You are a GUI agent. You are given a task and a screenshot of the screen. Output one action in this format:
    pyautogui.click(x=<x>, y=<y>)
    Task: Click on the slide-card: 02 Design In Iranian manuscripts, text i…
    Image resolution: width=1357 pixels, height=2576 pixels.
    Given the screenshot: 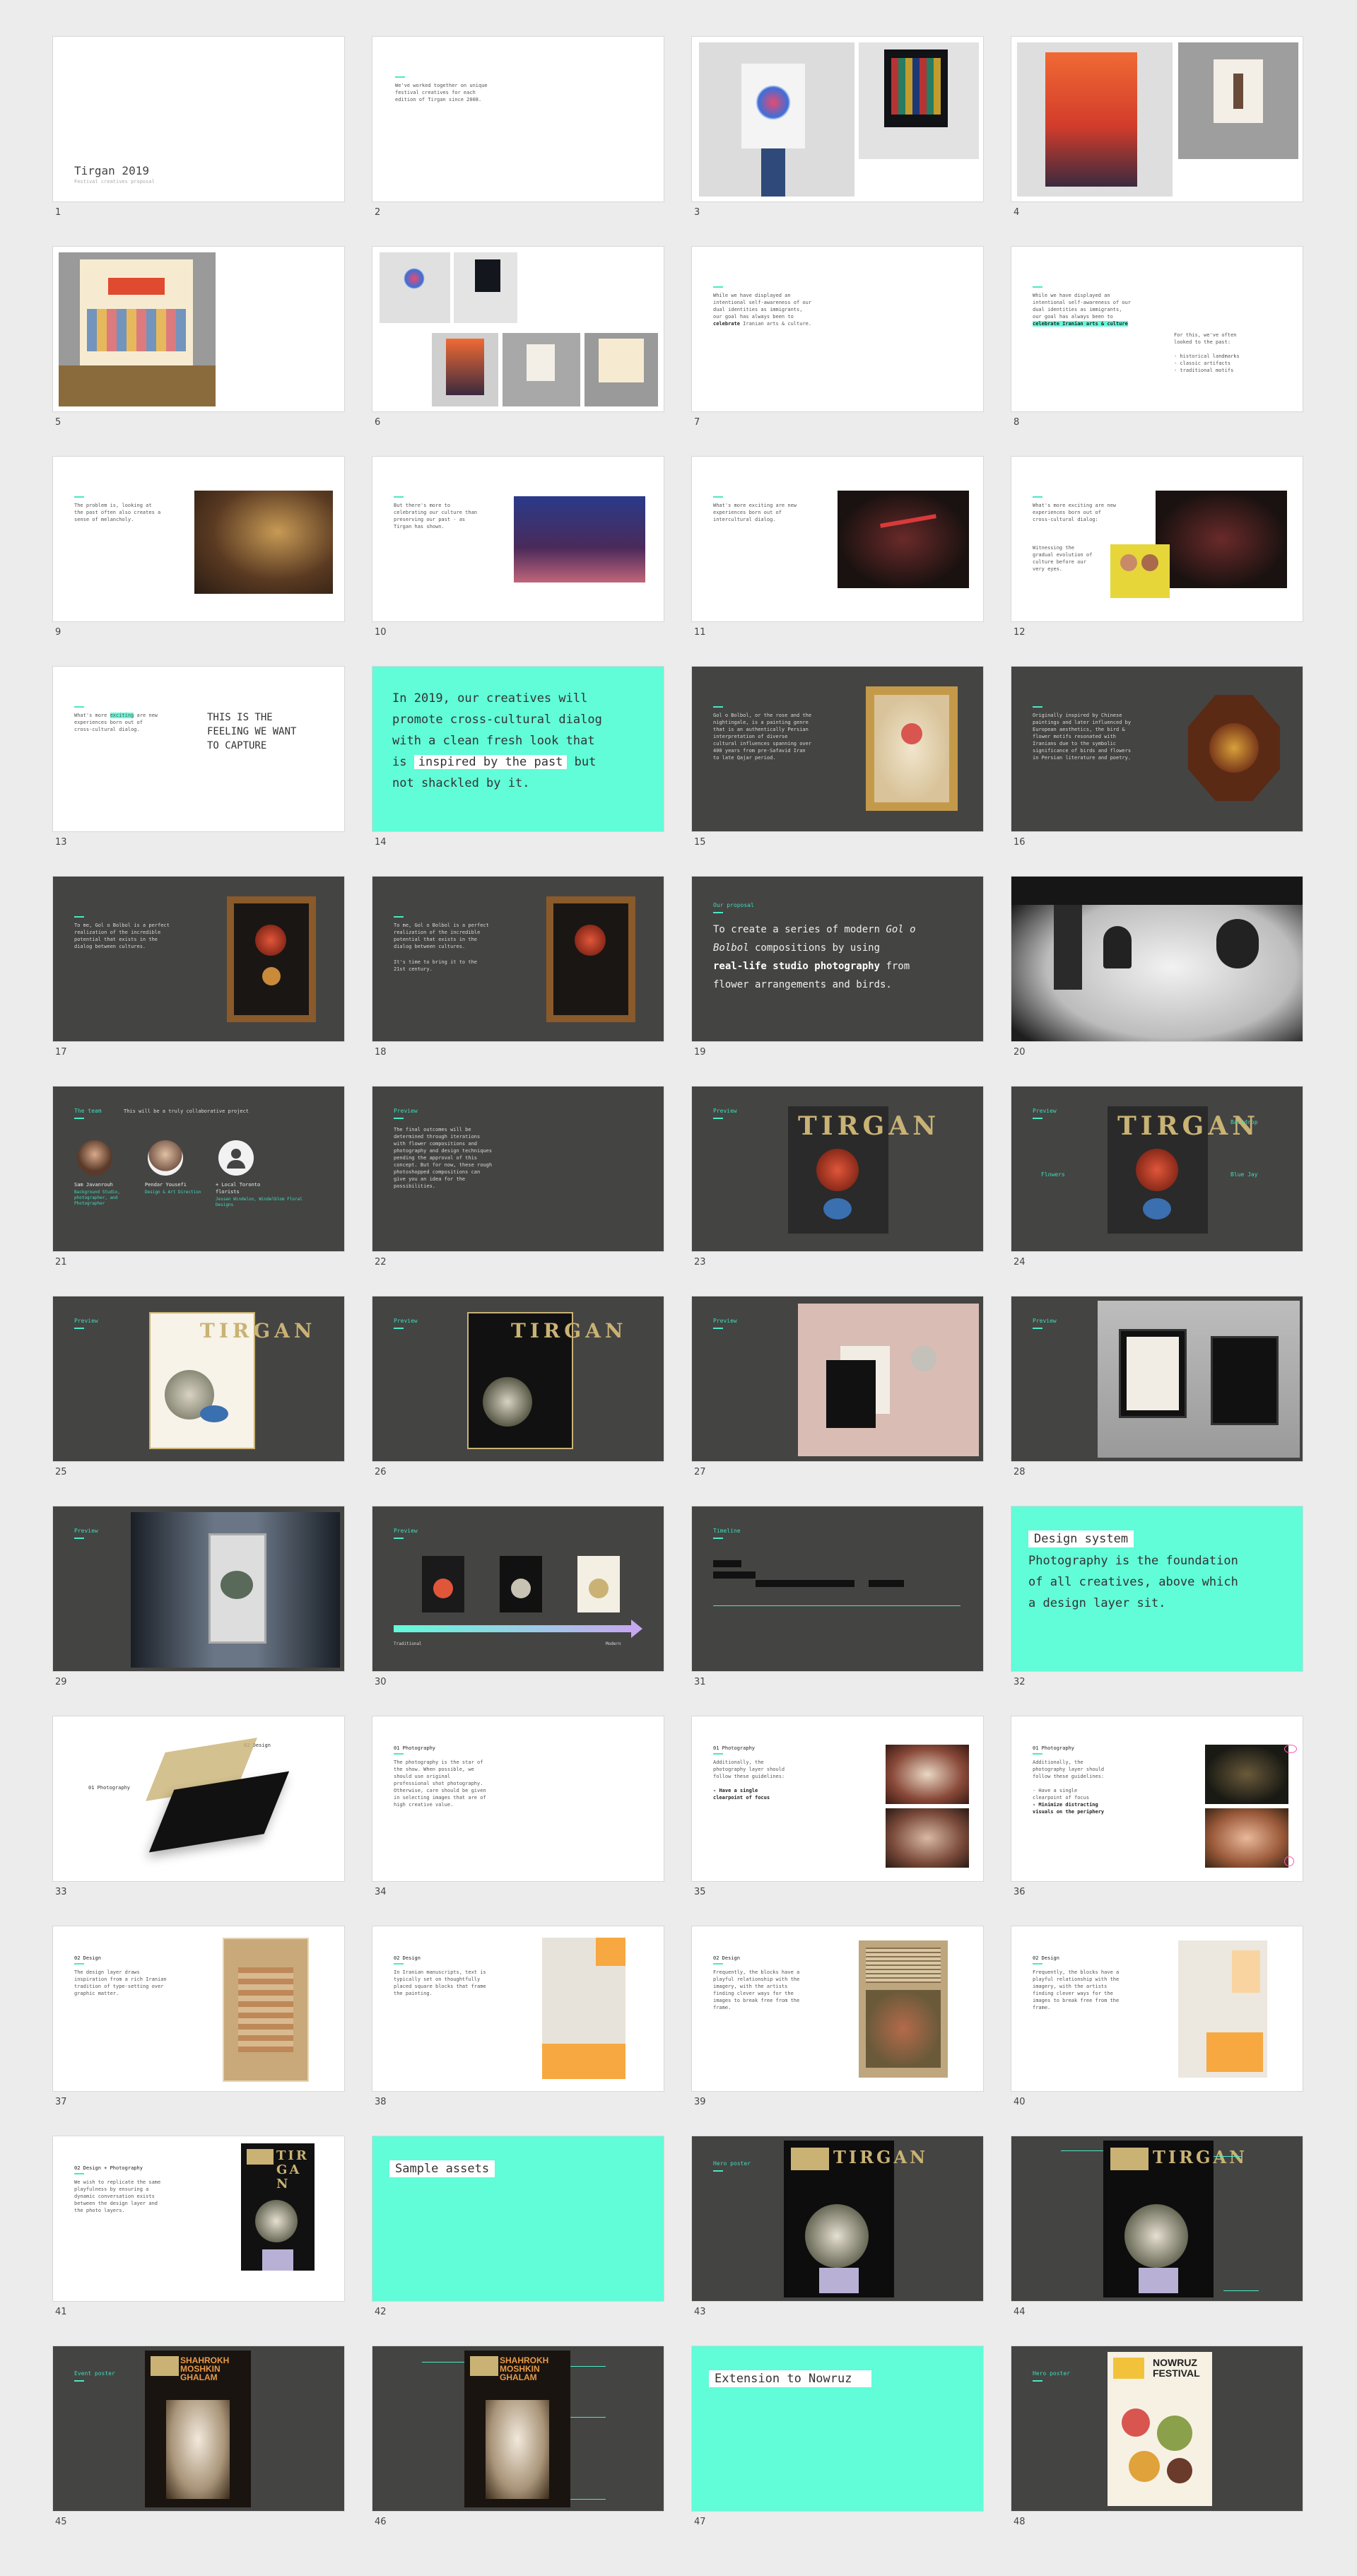 What is the action you would take?
    pyautogui.click(x=518, y=2017)
    